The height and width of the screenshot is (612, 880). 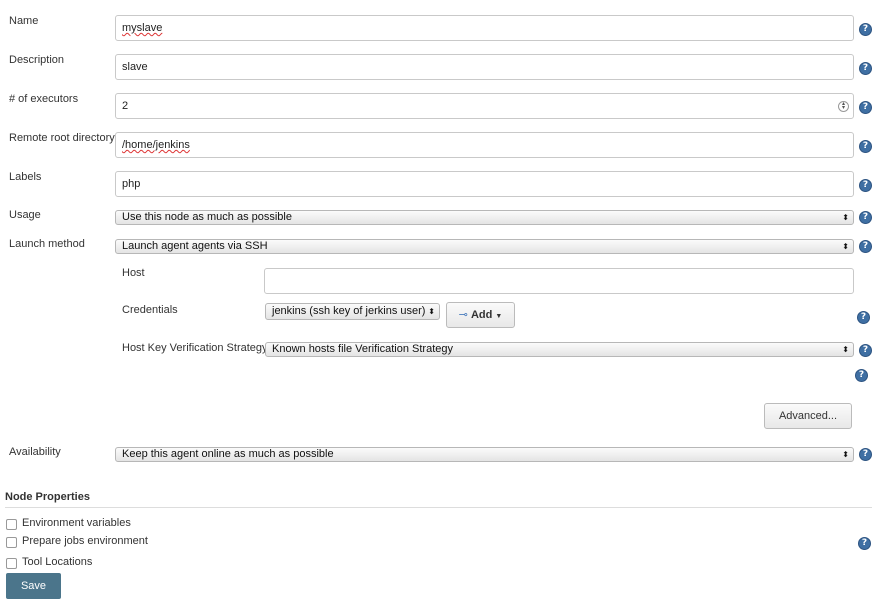 I want to click on name-label: Name, so click(x=24, y=21).